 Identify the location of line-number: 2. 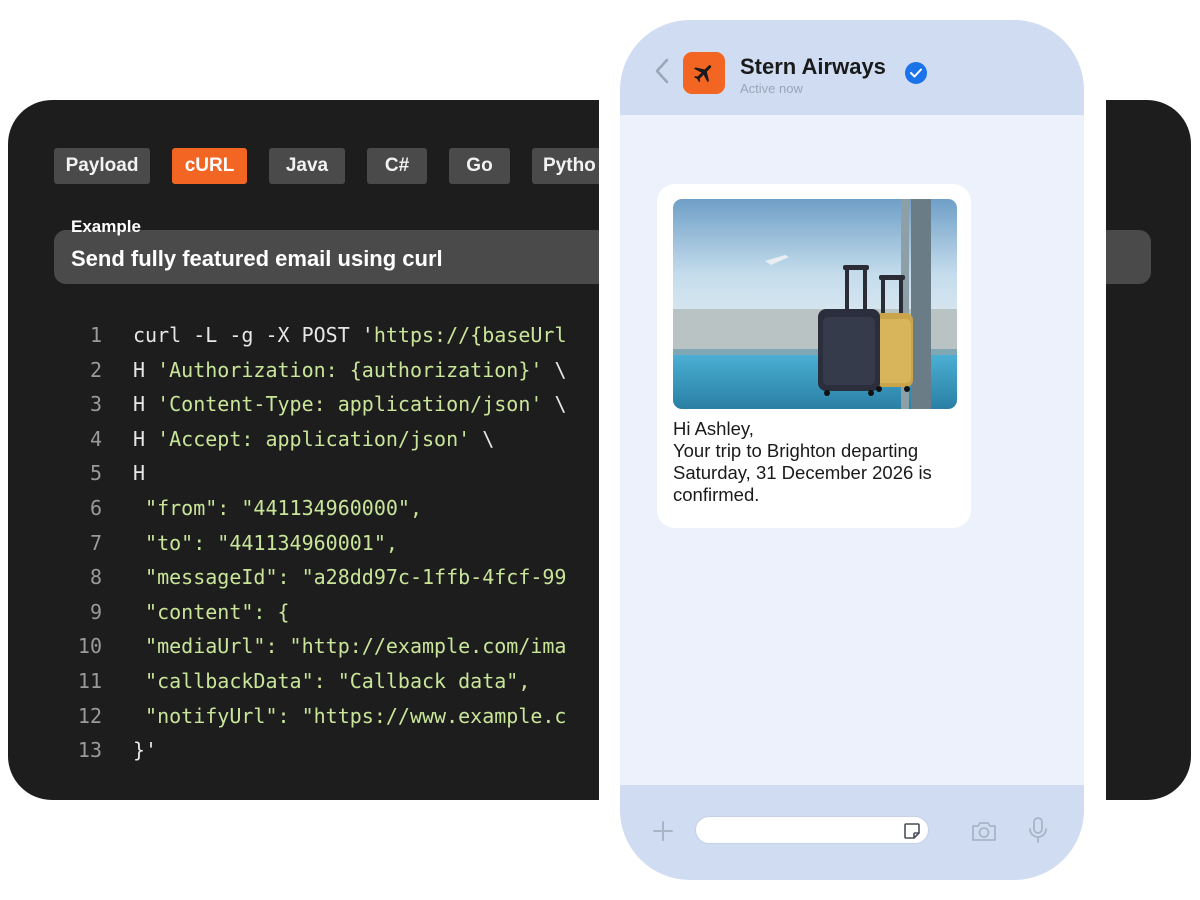
(95, 369).